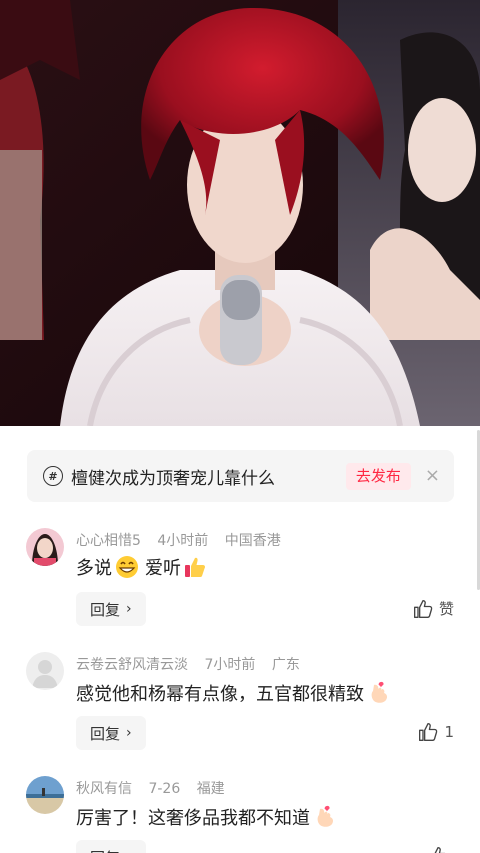 The height and width of the screenshot is (853, 480). I want to click on comment-username: 心心相惜5, so click(108, 541).